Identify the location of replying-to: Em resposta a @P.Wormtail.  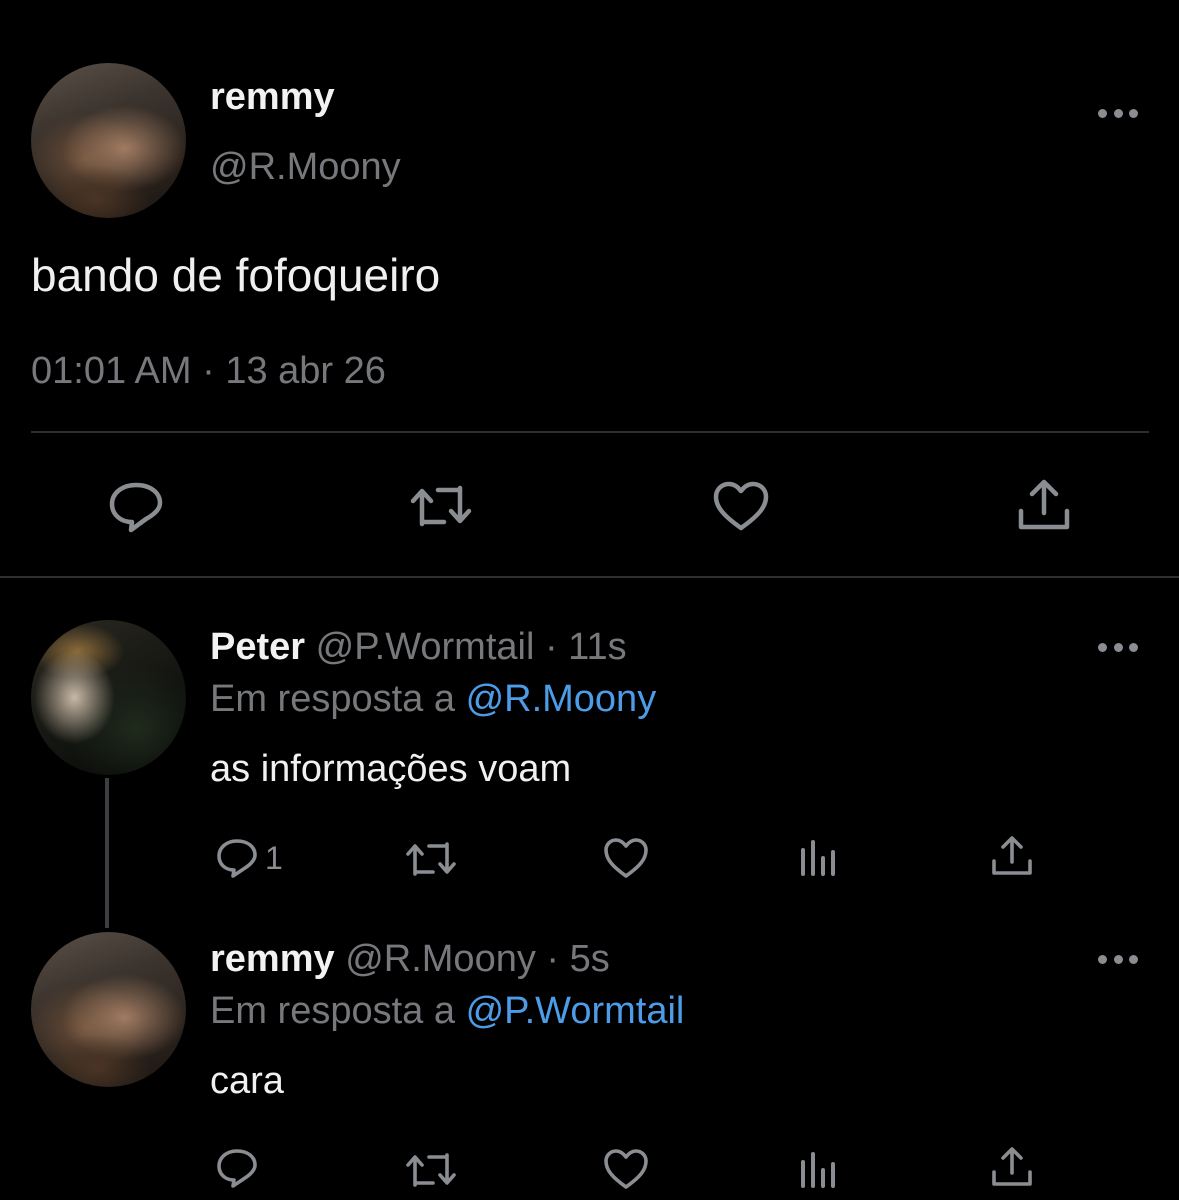
(447, 1011).